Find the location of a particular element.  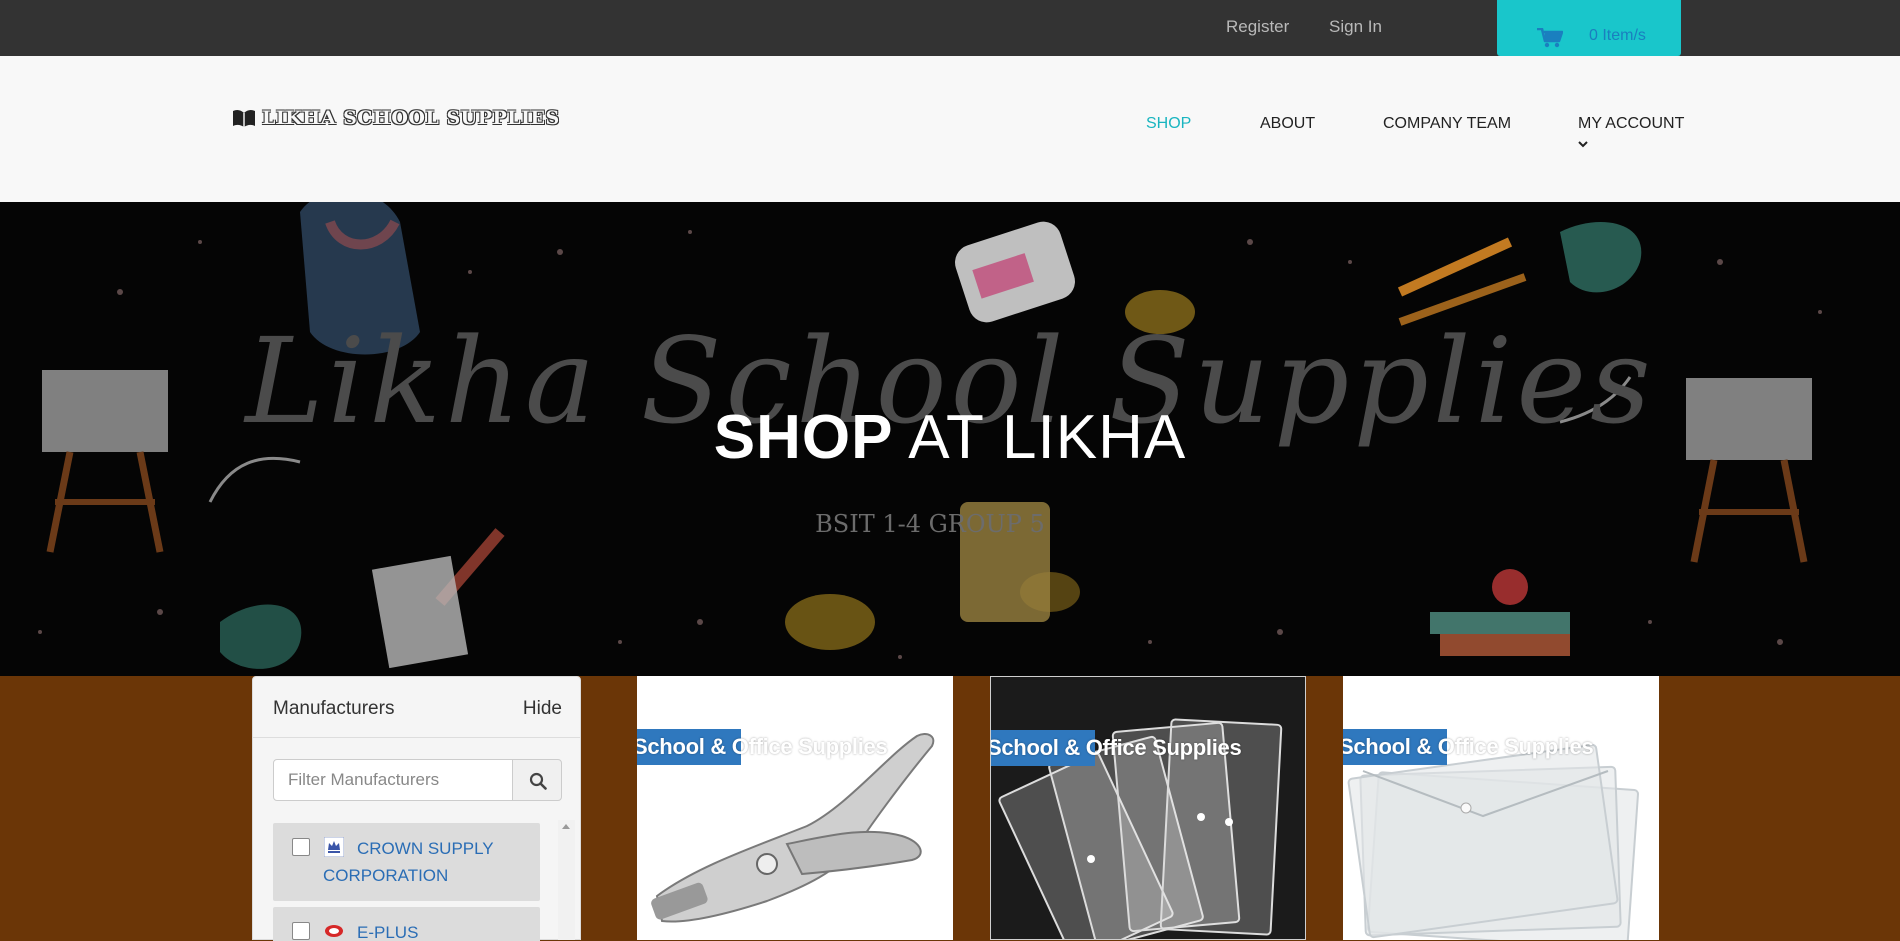

chevron-down-icon is located at coordinates (1583, 144).